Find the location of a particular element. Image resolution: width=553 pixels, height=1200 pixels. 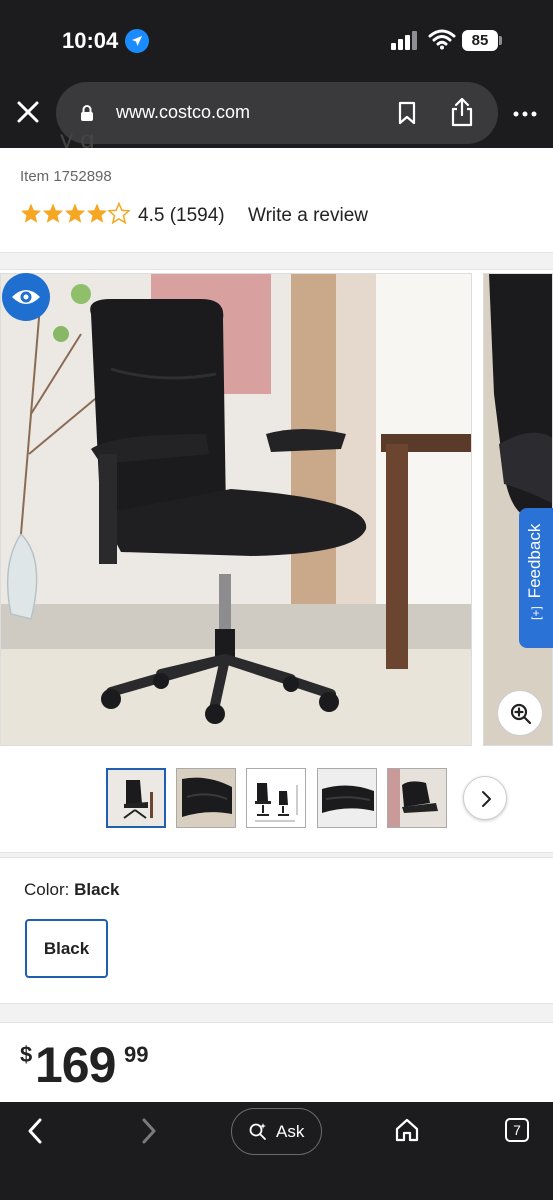

status-time: 10:04 is located at coordinates (90, 40).